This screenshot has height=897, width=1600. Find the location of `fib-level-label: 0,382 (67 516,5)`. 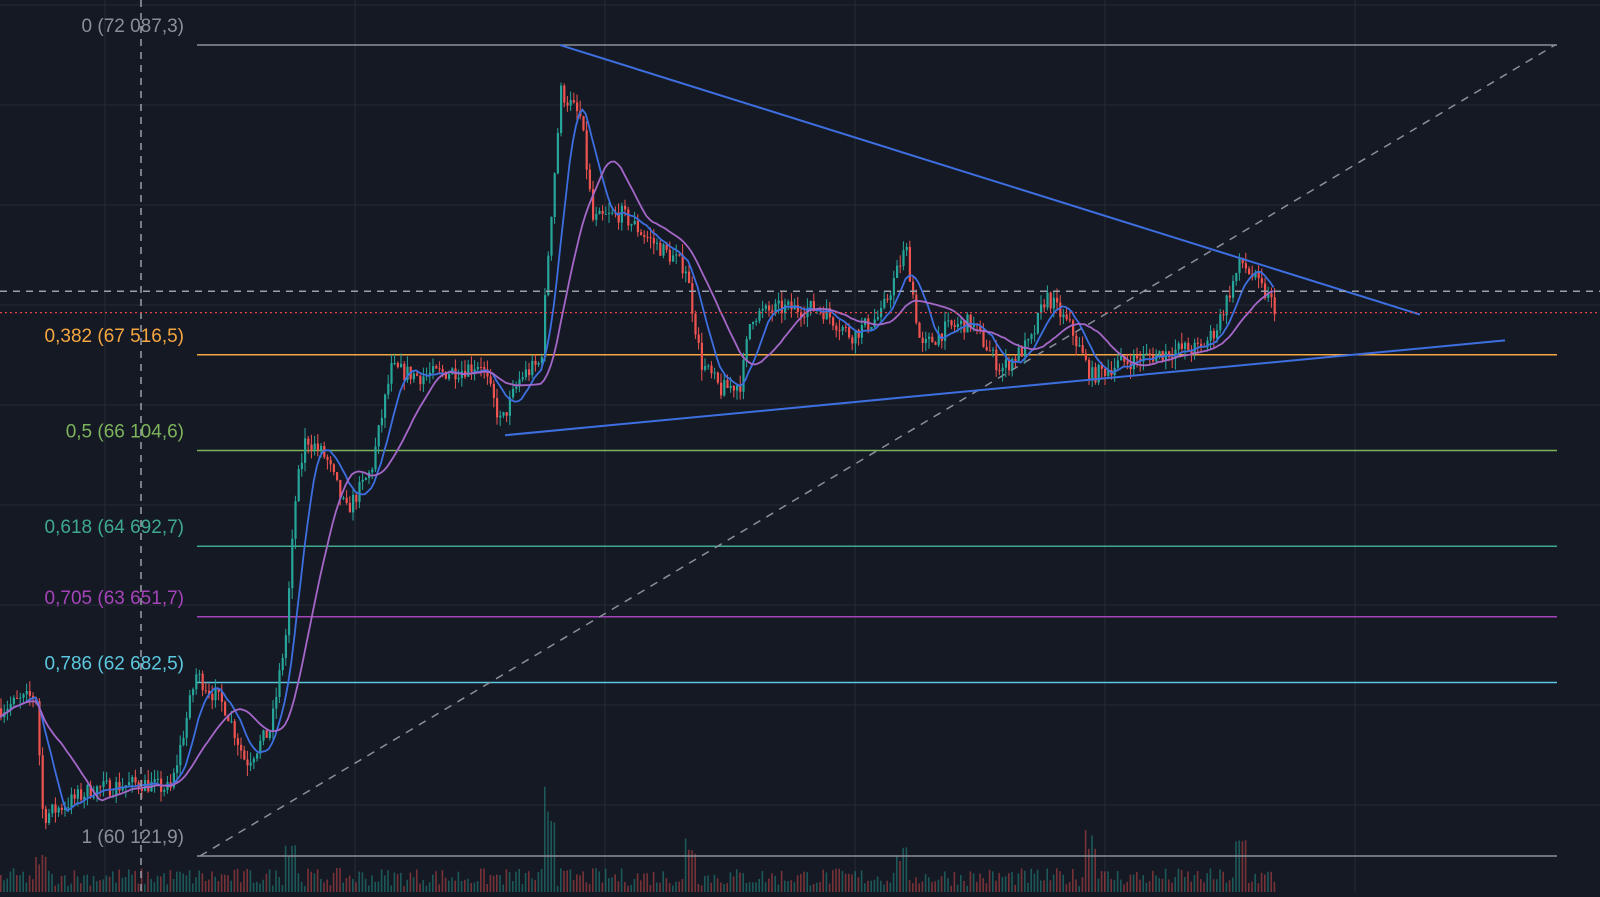

fib-level-label: 0,382 (67 516,5) is located at coordinates (114, 336).